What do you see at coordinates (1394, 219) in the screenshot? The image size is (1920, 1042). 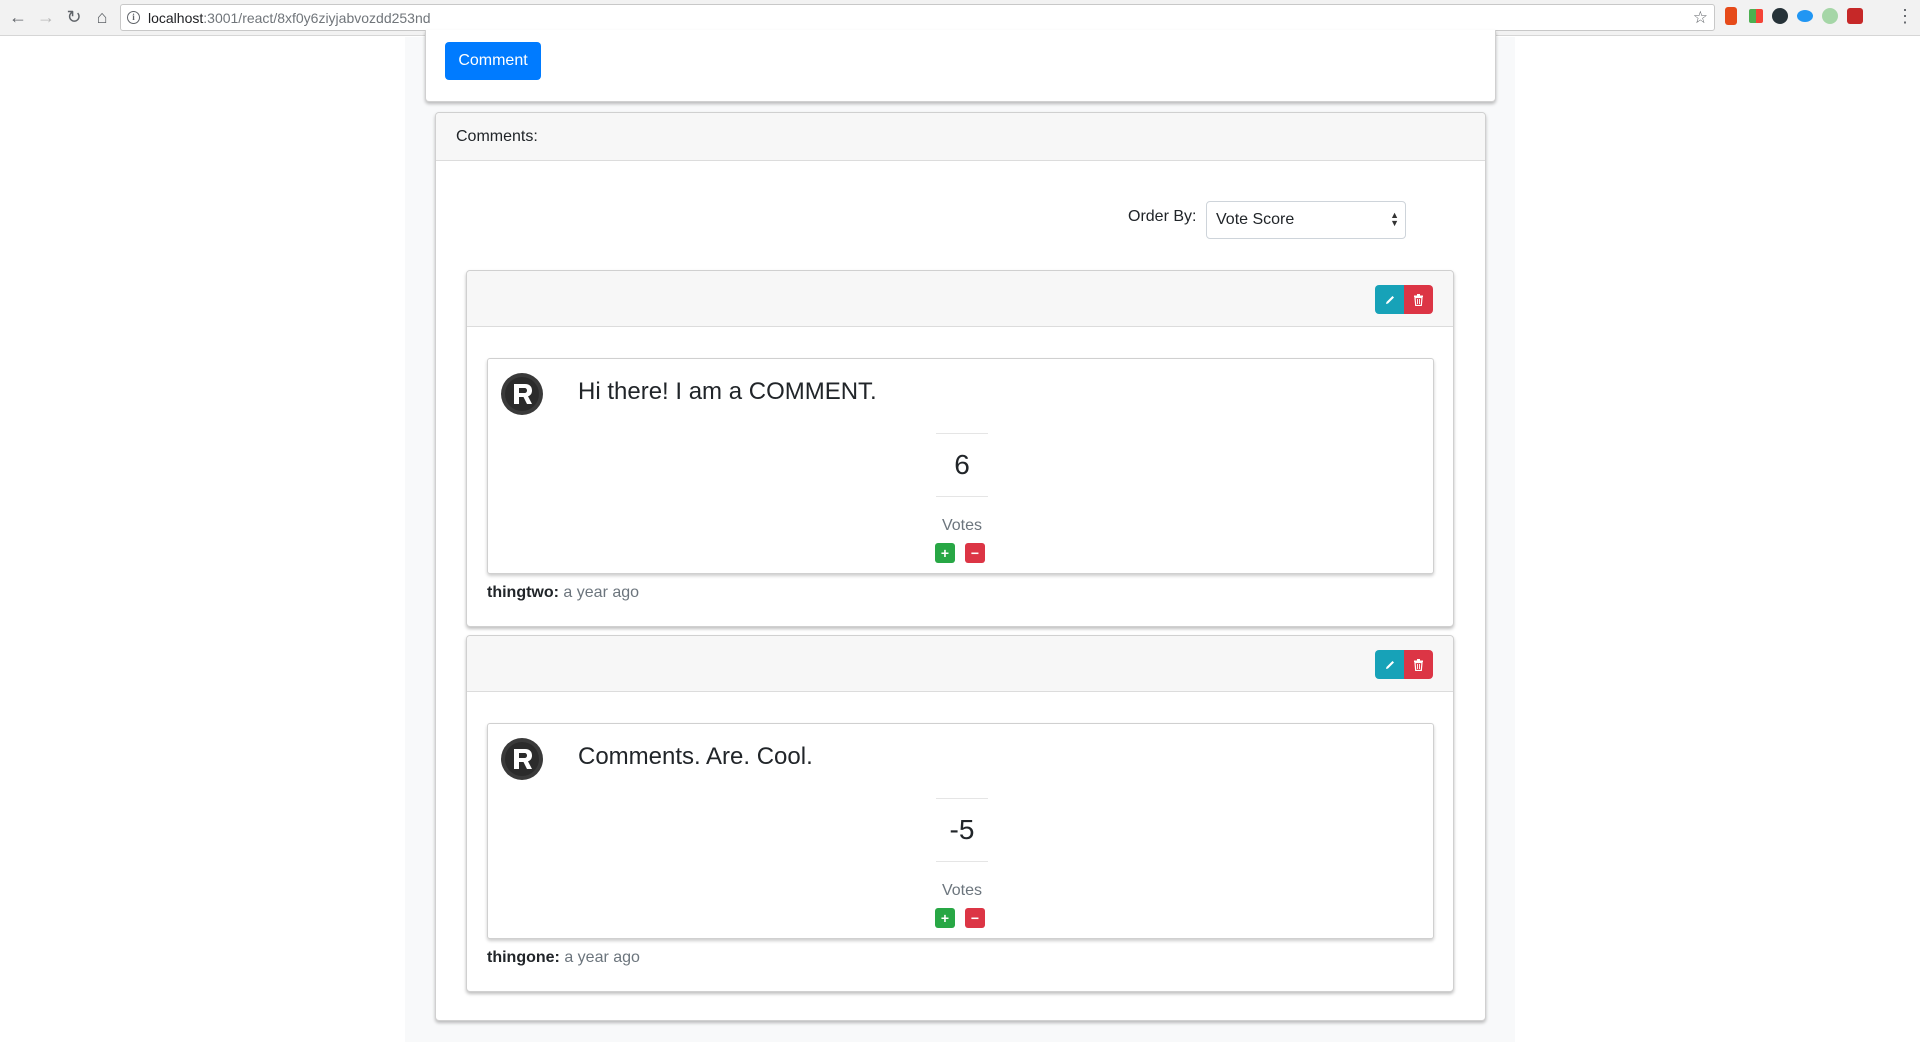 I see `select-arrows-icon: ▲ ▼` at bounding box center [1394, 219].